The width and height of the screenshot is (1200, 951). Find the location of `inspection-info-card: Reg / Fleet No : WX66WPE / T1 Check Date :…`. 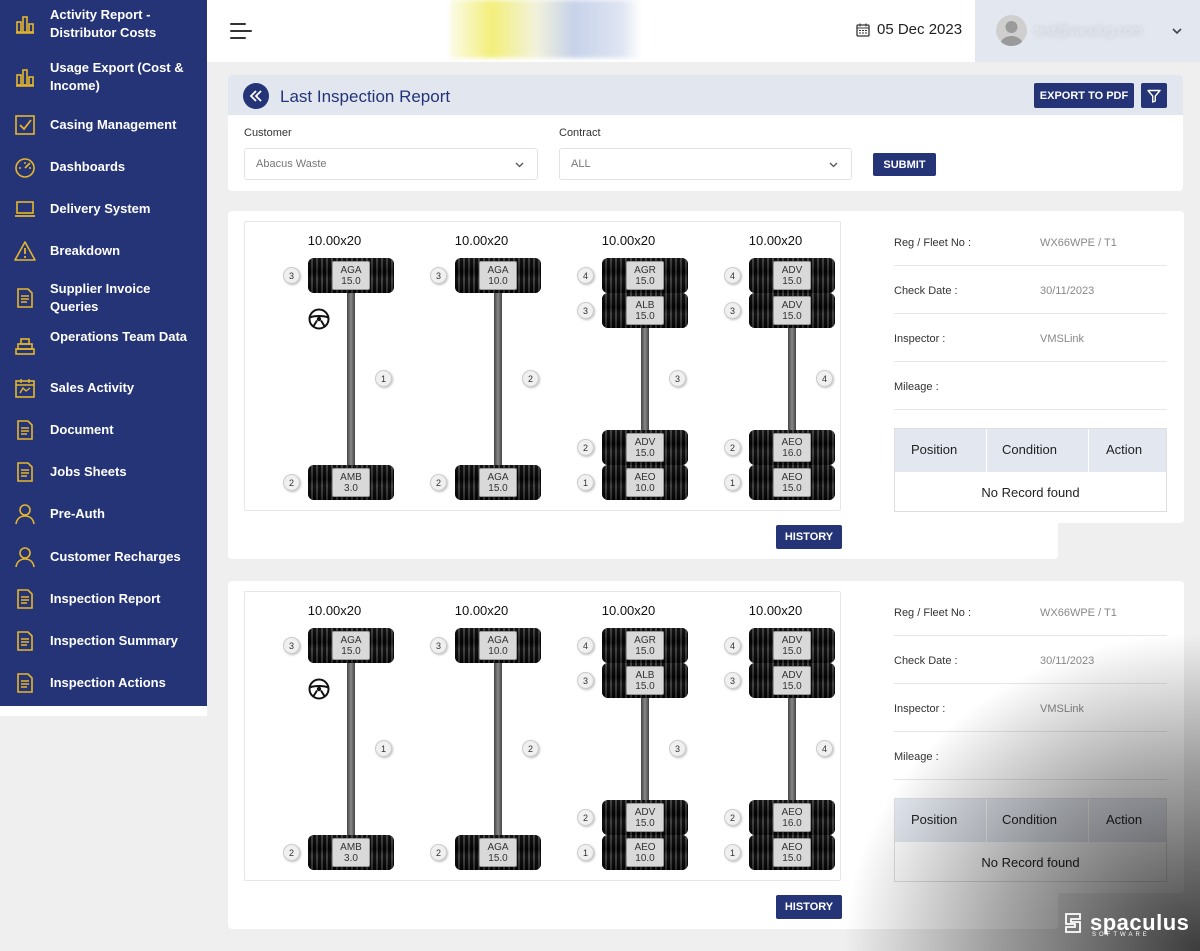

inspection-info-card: Reg / Fleet No : WX66WPE / T1 Check Date :… is located at coordinates (1031, 737).